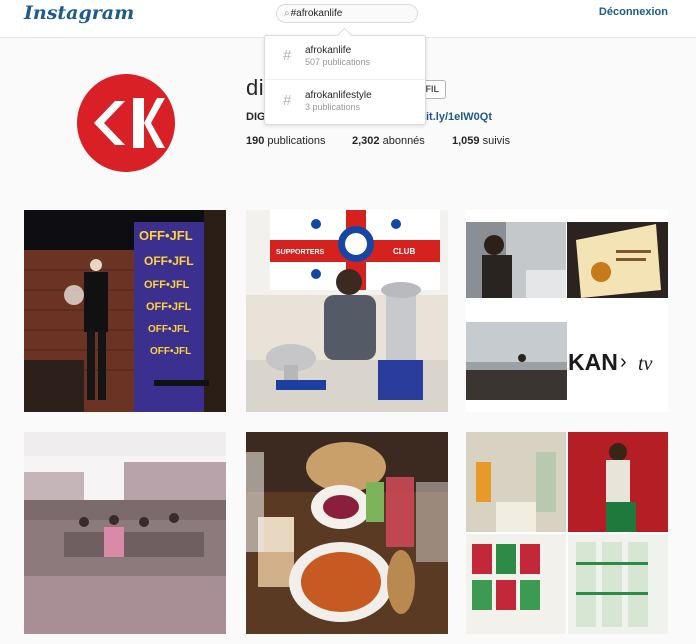 The width and height of the screenshot is (696, 644). Describe the element at coordinates (496, 141) in the screenshot. I see `following-label: suivis` at that location.